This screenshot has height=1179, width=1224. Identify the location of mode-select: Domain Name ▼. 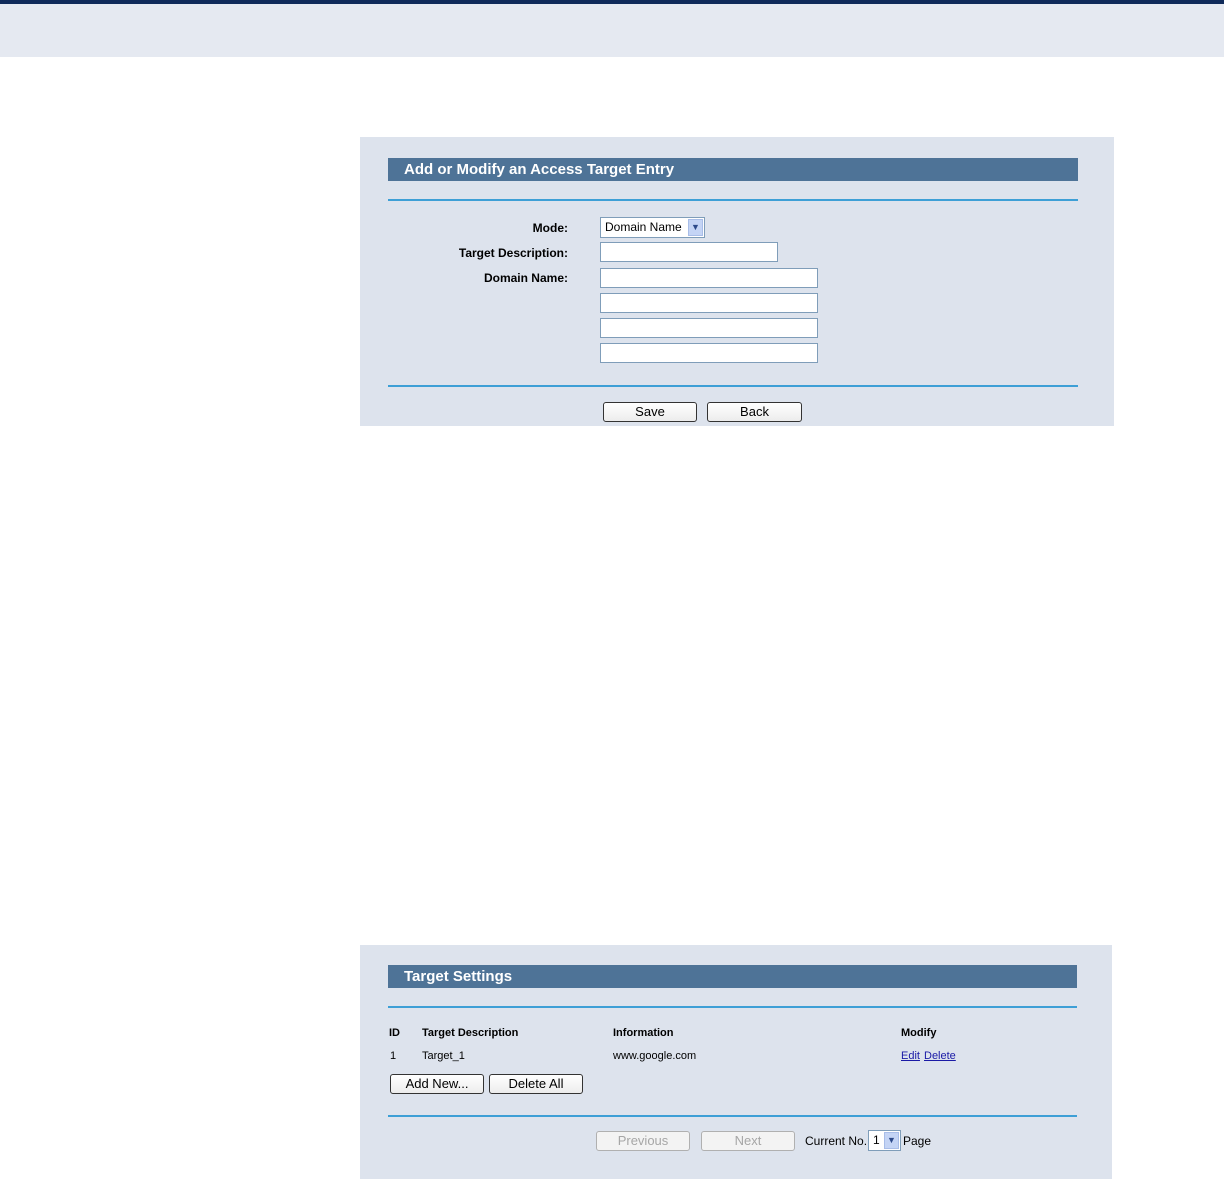
(652, 227).